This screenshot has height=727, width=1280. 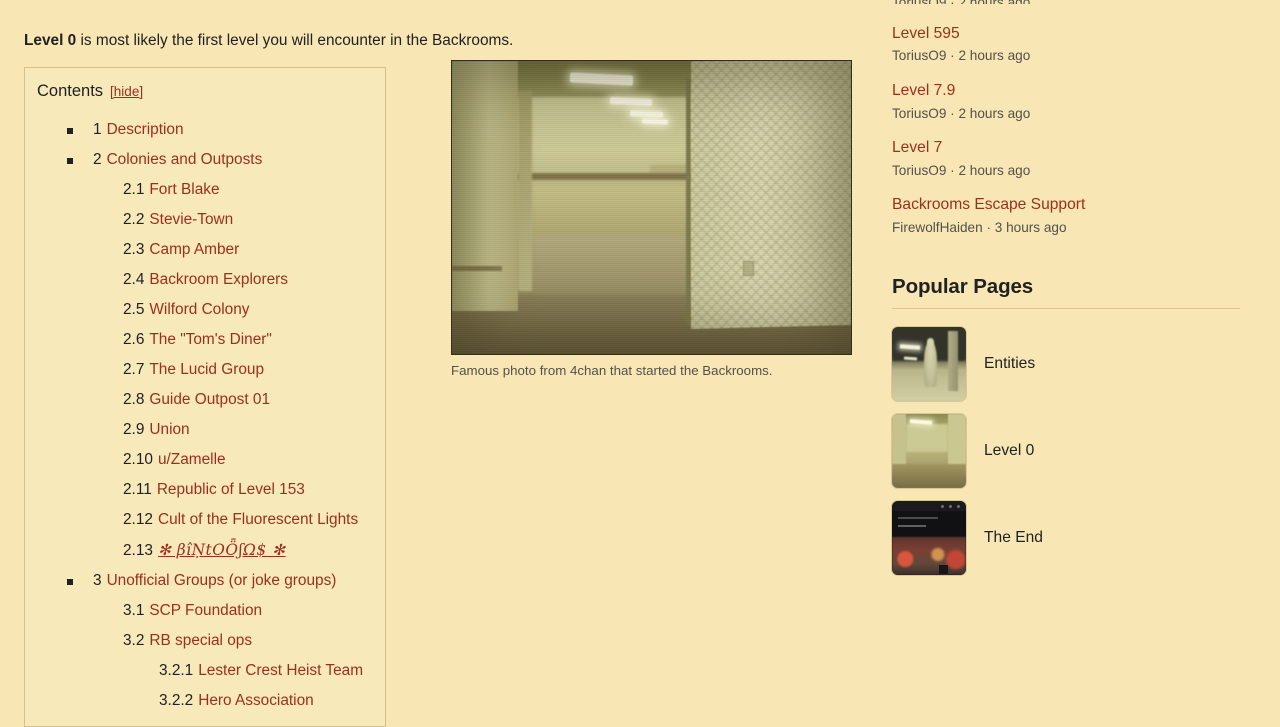 What do you see at coordinates (1072, 44) in the screenshot?
I see `recent-change-item: Level 595 ToriusO9 · 2 hours ago` at bounding box center [1072, 44].